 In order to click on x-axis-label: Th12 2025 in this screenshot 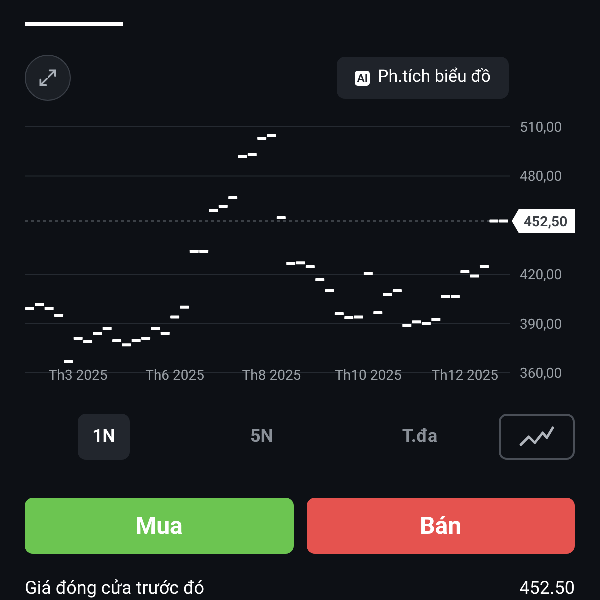, I will do `click(465, 376)`.